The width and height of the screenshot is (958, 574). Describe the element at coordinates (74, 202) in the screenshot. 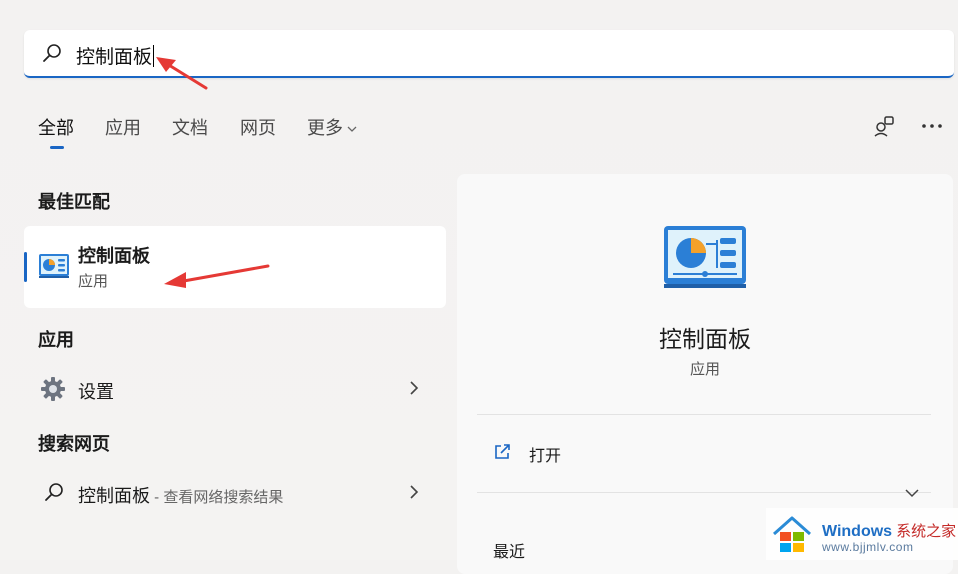

I see `best-match-heading: 最佳匹配` at that location.